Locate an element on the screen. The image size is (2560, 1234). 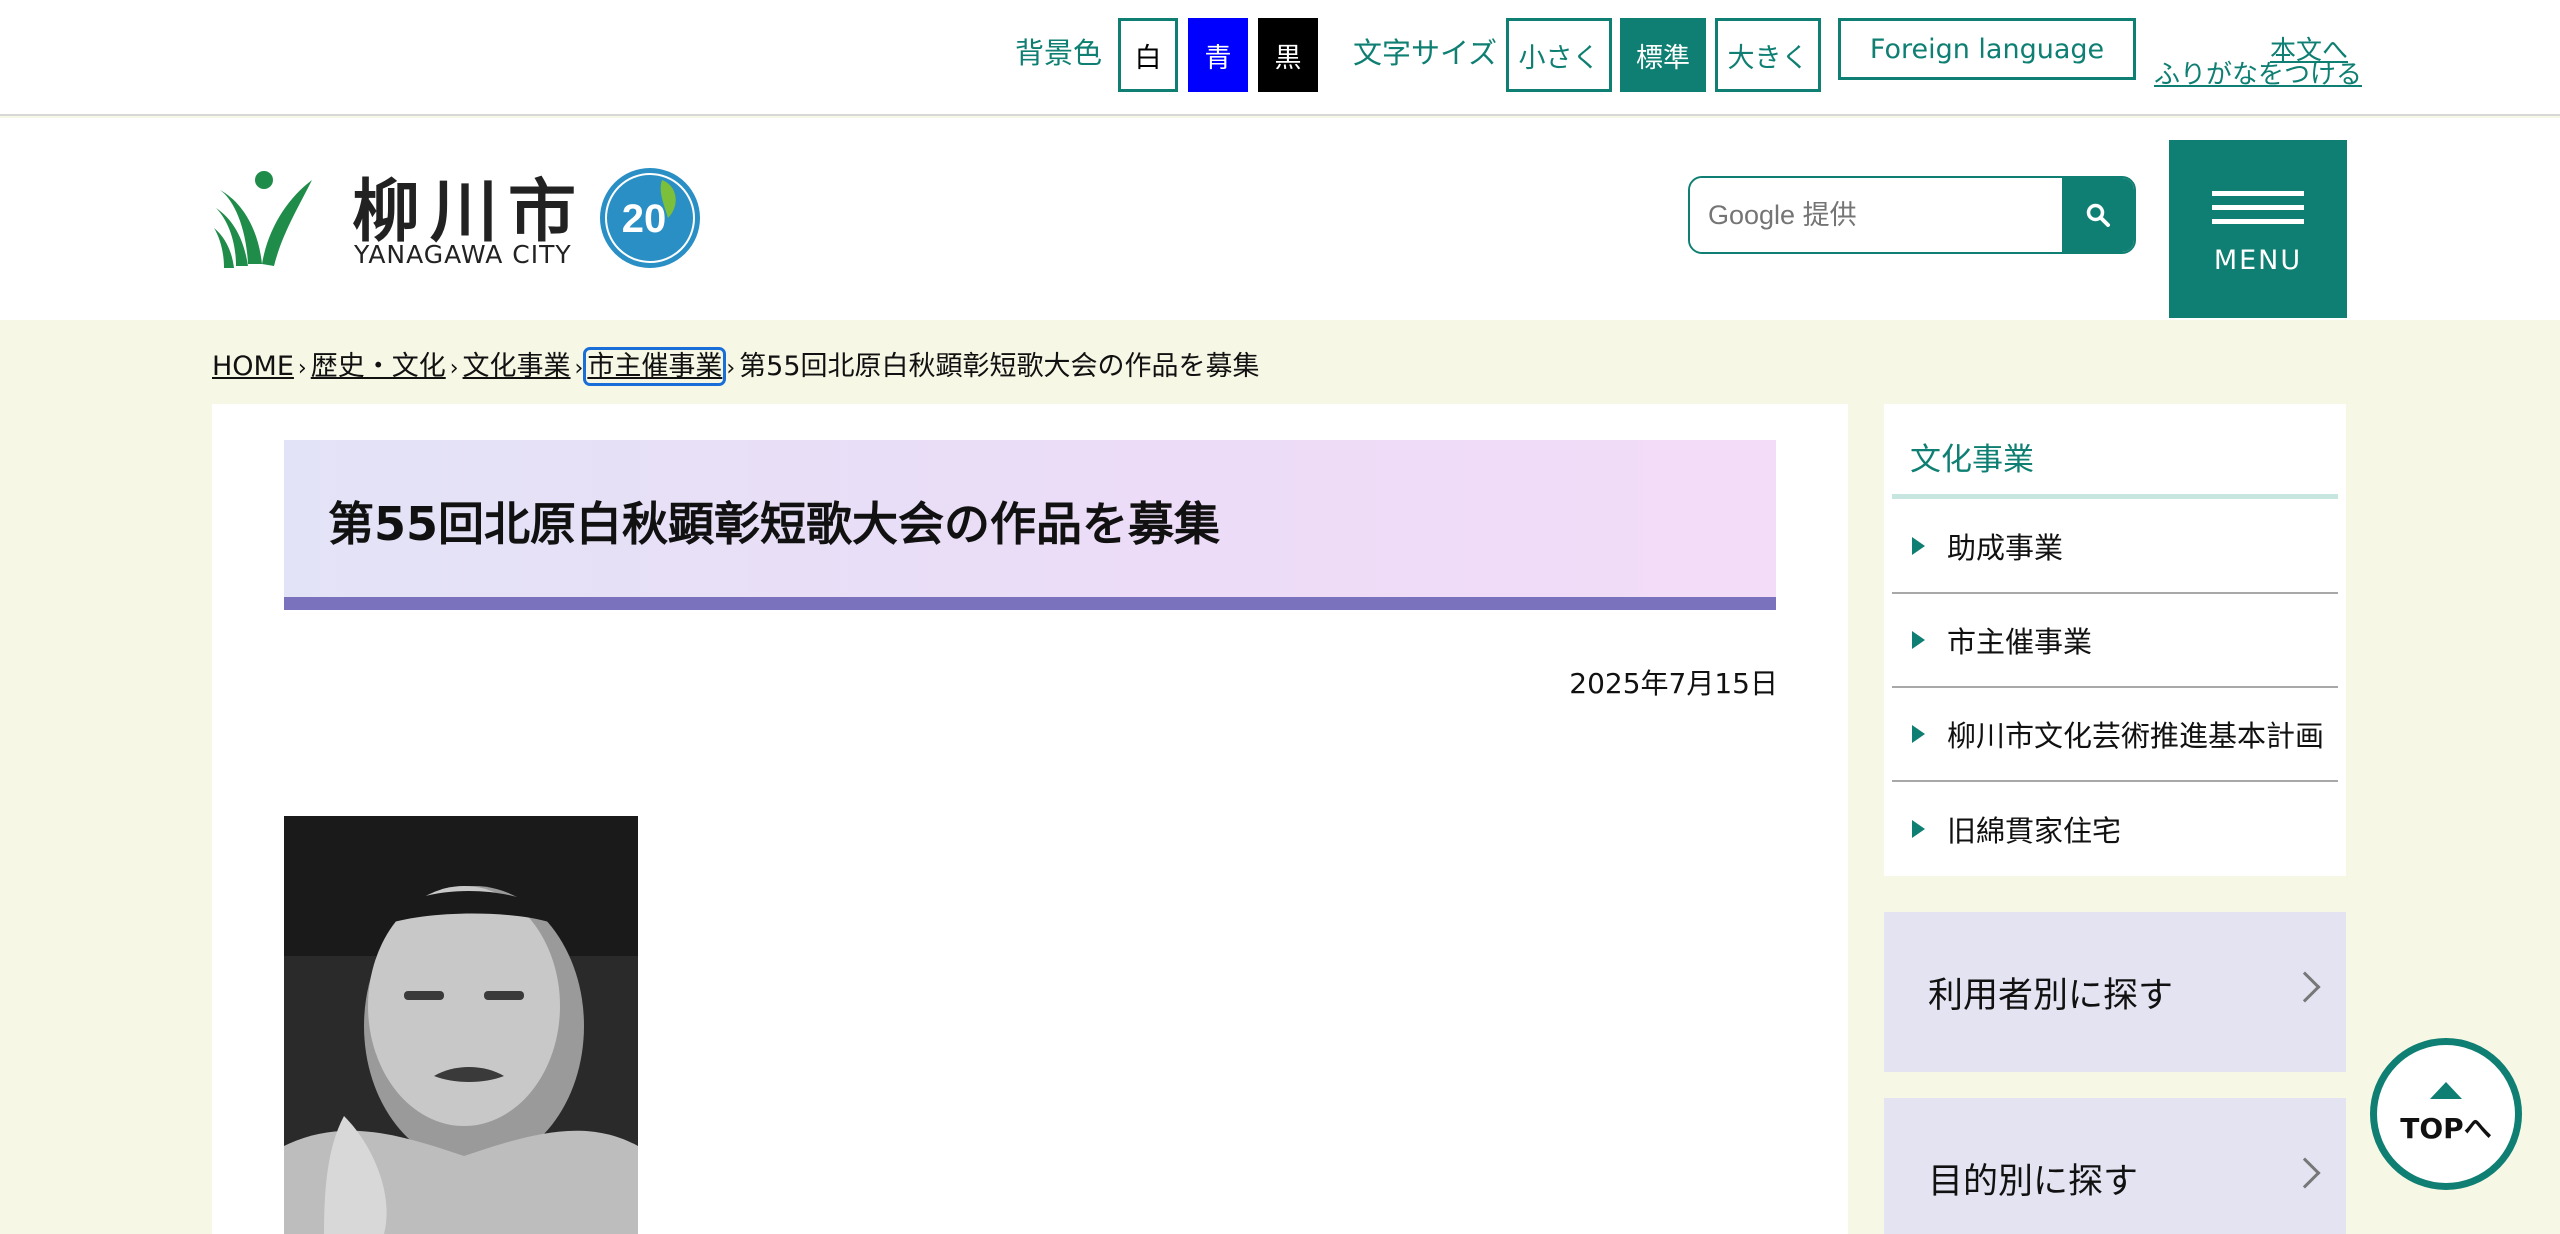
search-input is located at coordinates (1876, 215).